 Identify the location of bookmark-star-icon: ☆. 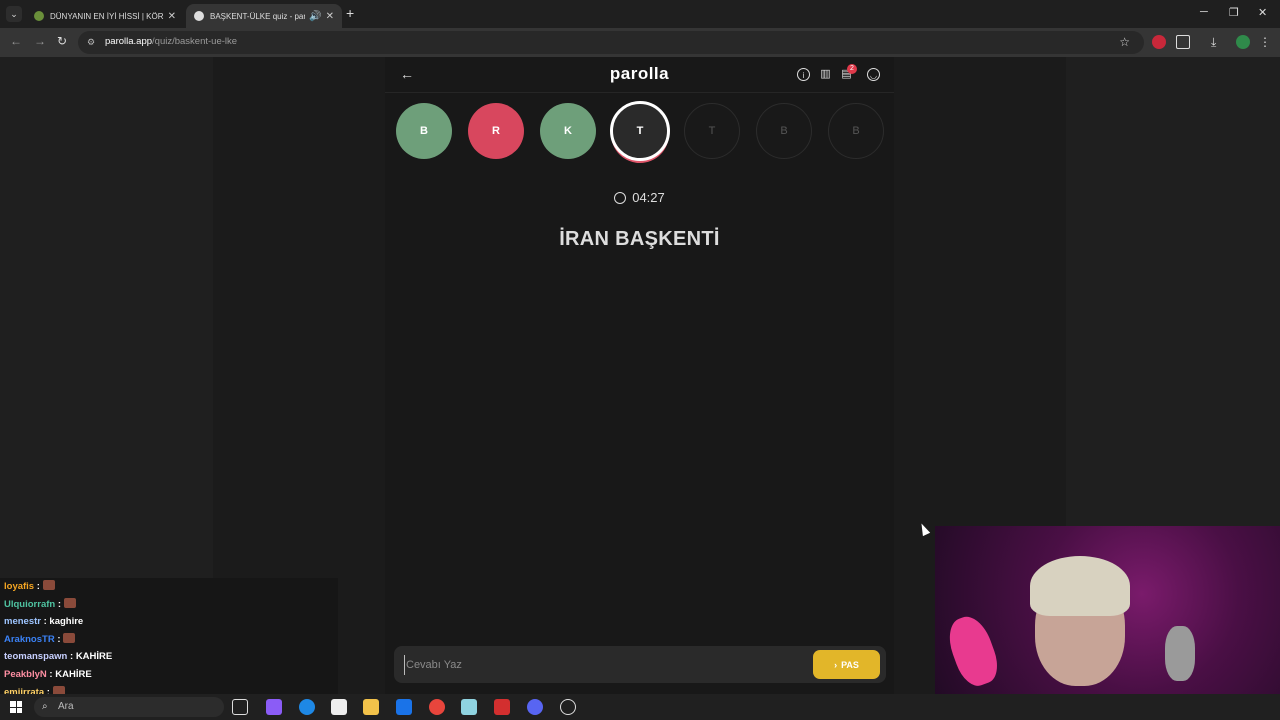
(1124, 42).